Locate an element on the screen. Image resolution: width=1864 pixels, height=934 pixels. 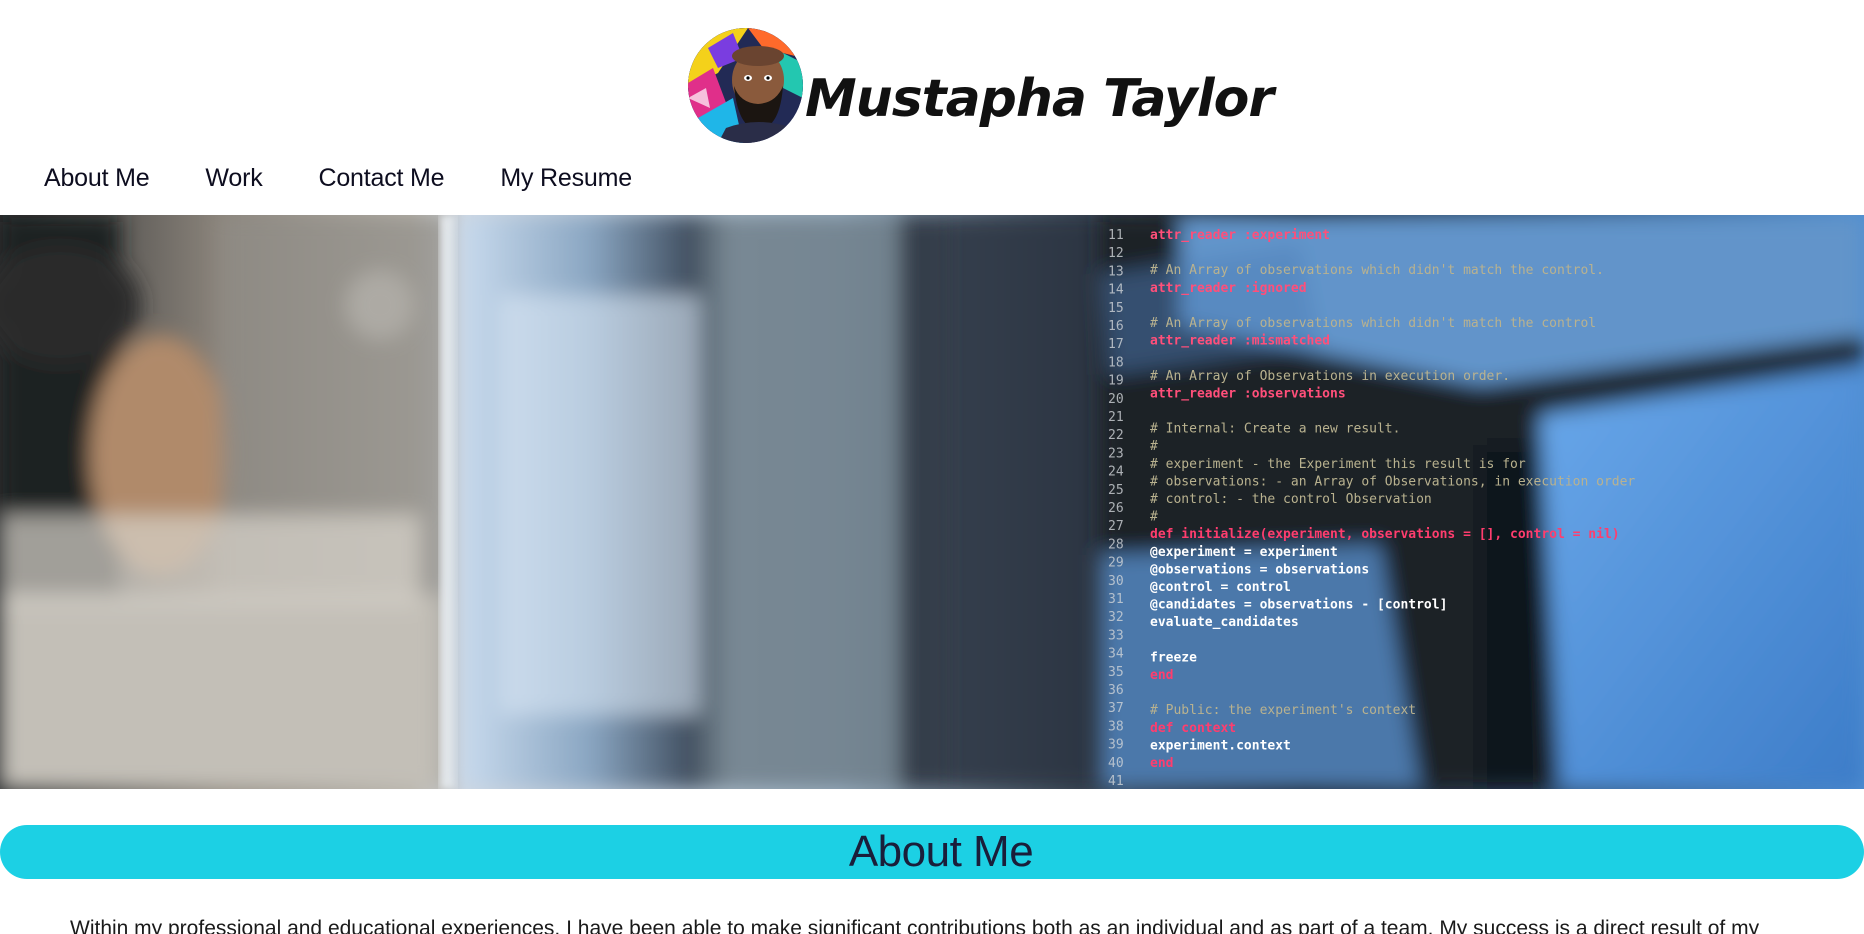
code-line-number: 31 is located at coordinates (1116, 599).